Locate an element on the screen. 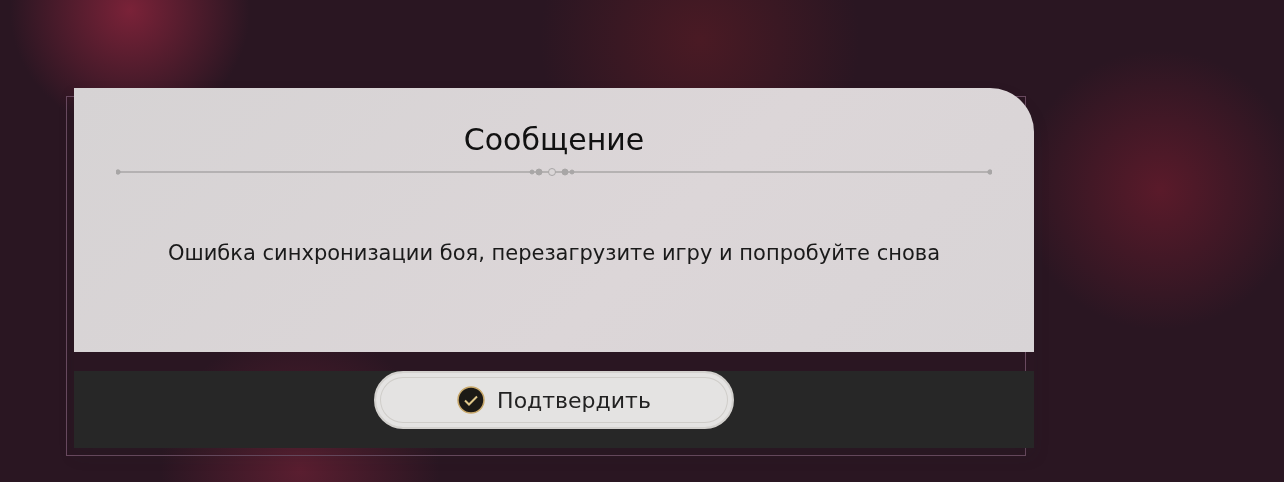  check-icon is located at coordinates (471, 400).